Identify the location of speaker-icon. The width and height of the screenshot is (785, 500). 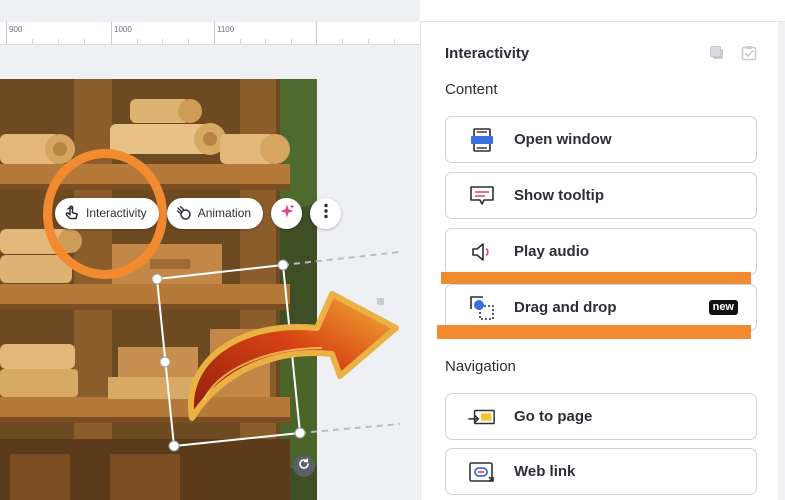
(482, 252).